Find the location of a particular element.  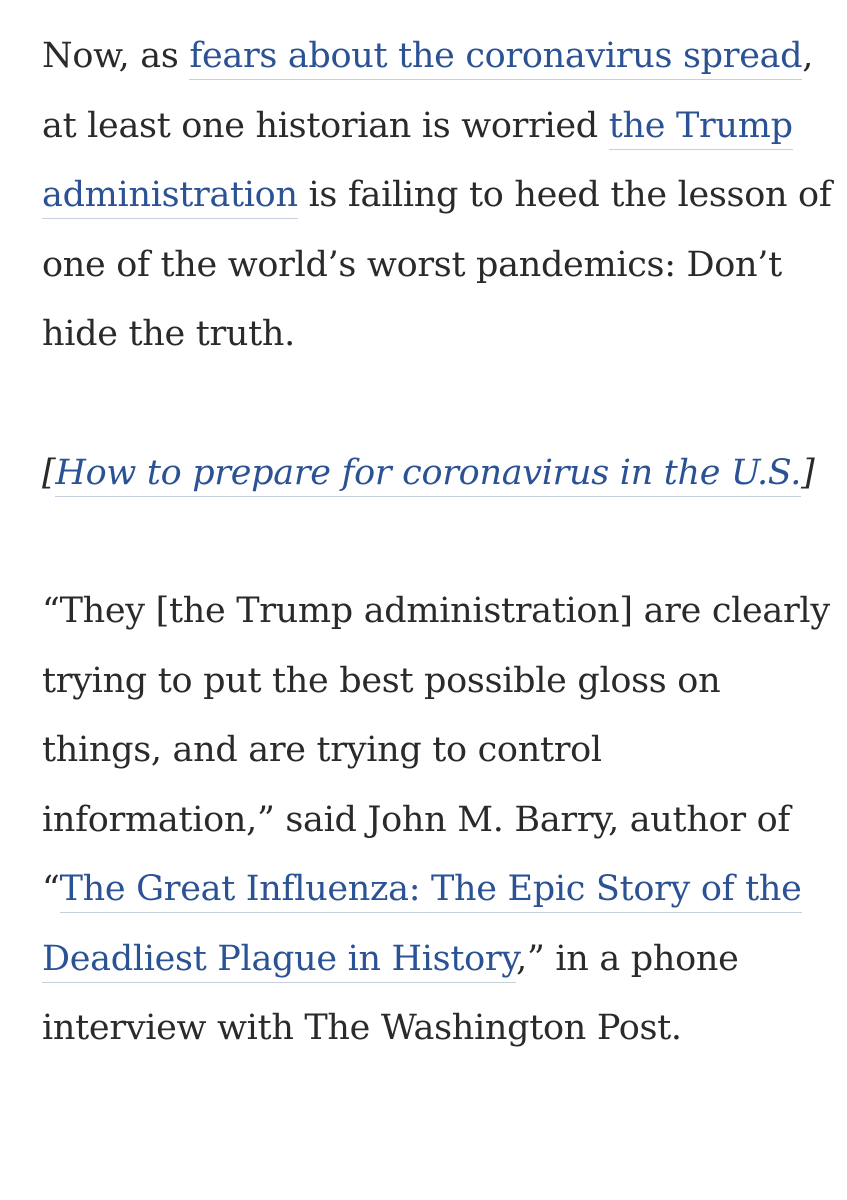

link-coronavirus-fears: fears about the coronavirus spread is located at coordinates (496, 58).